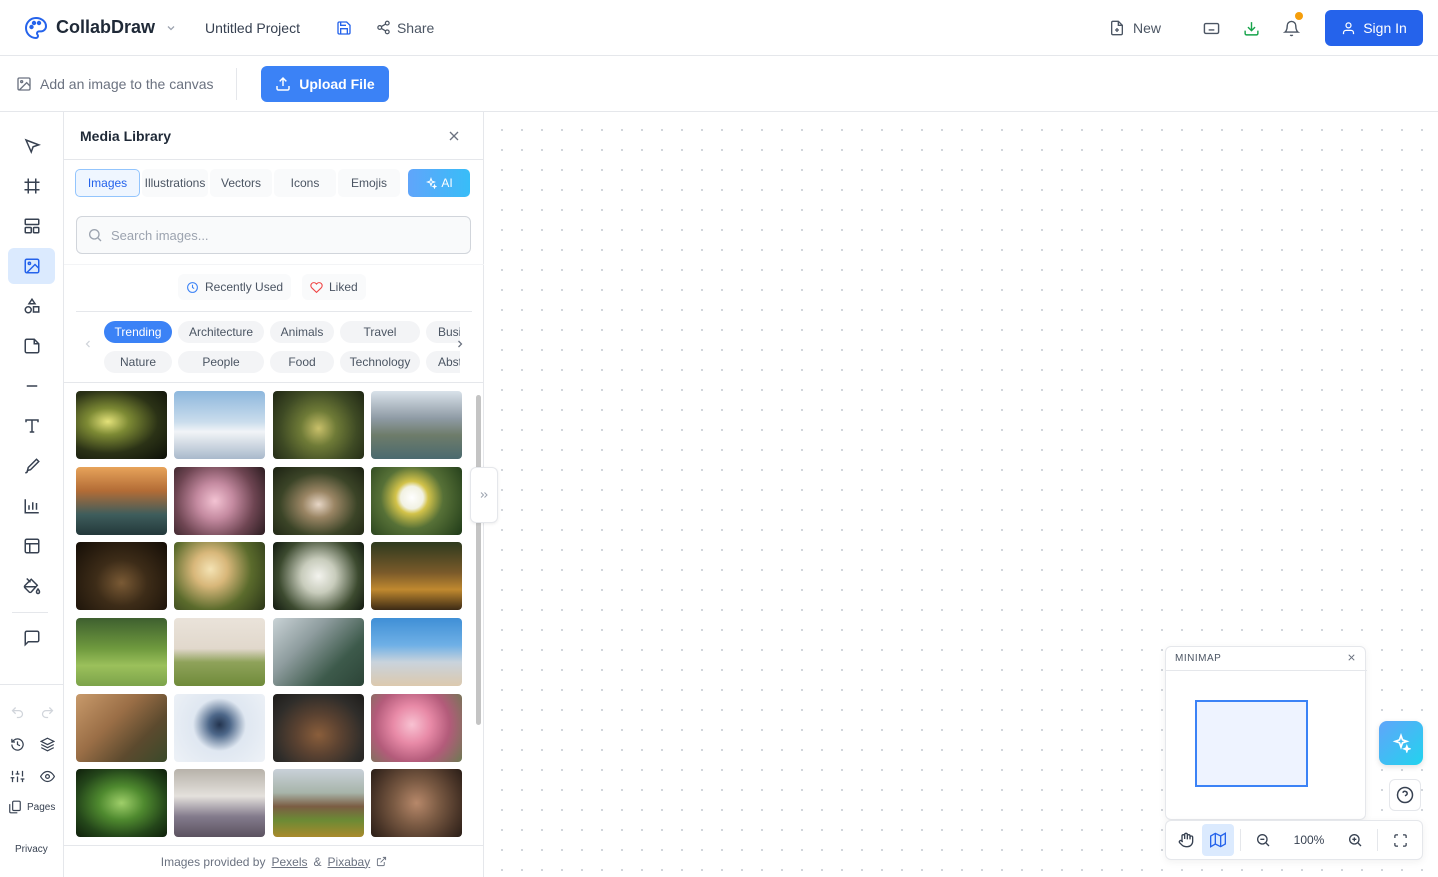  What do you see at coordinates (31, 586) in the screenshot?
I see `fill-tool` at bounding box center [31, 586].